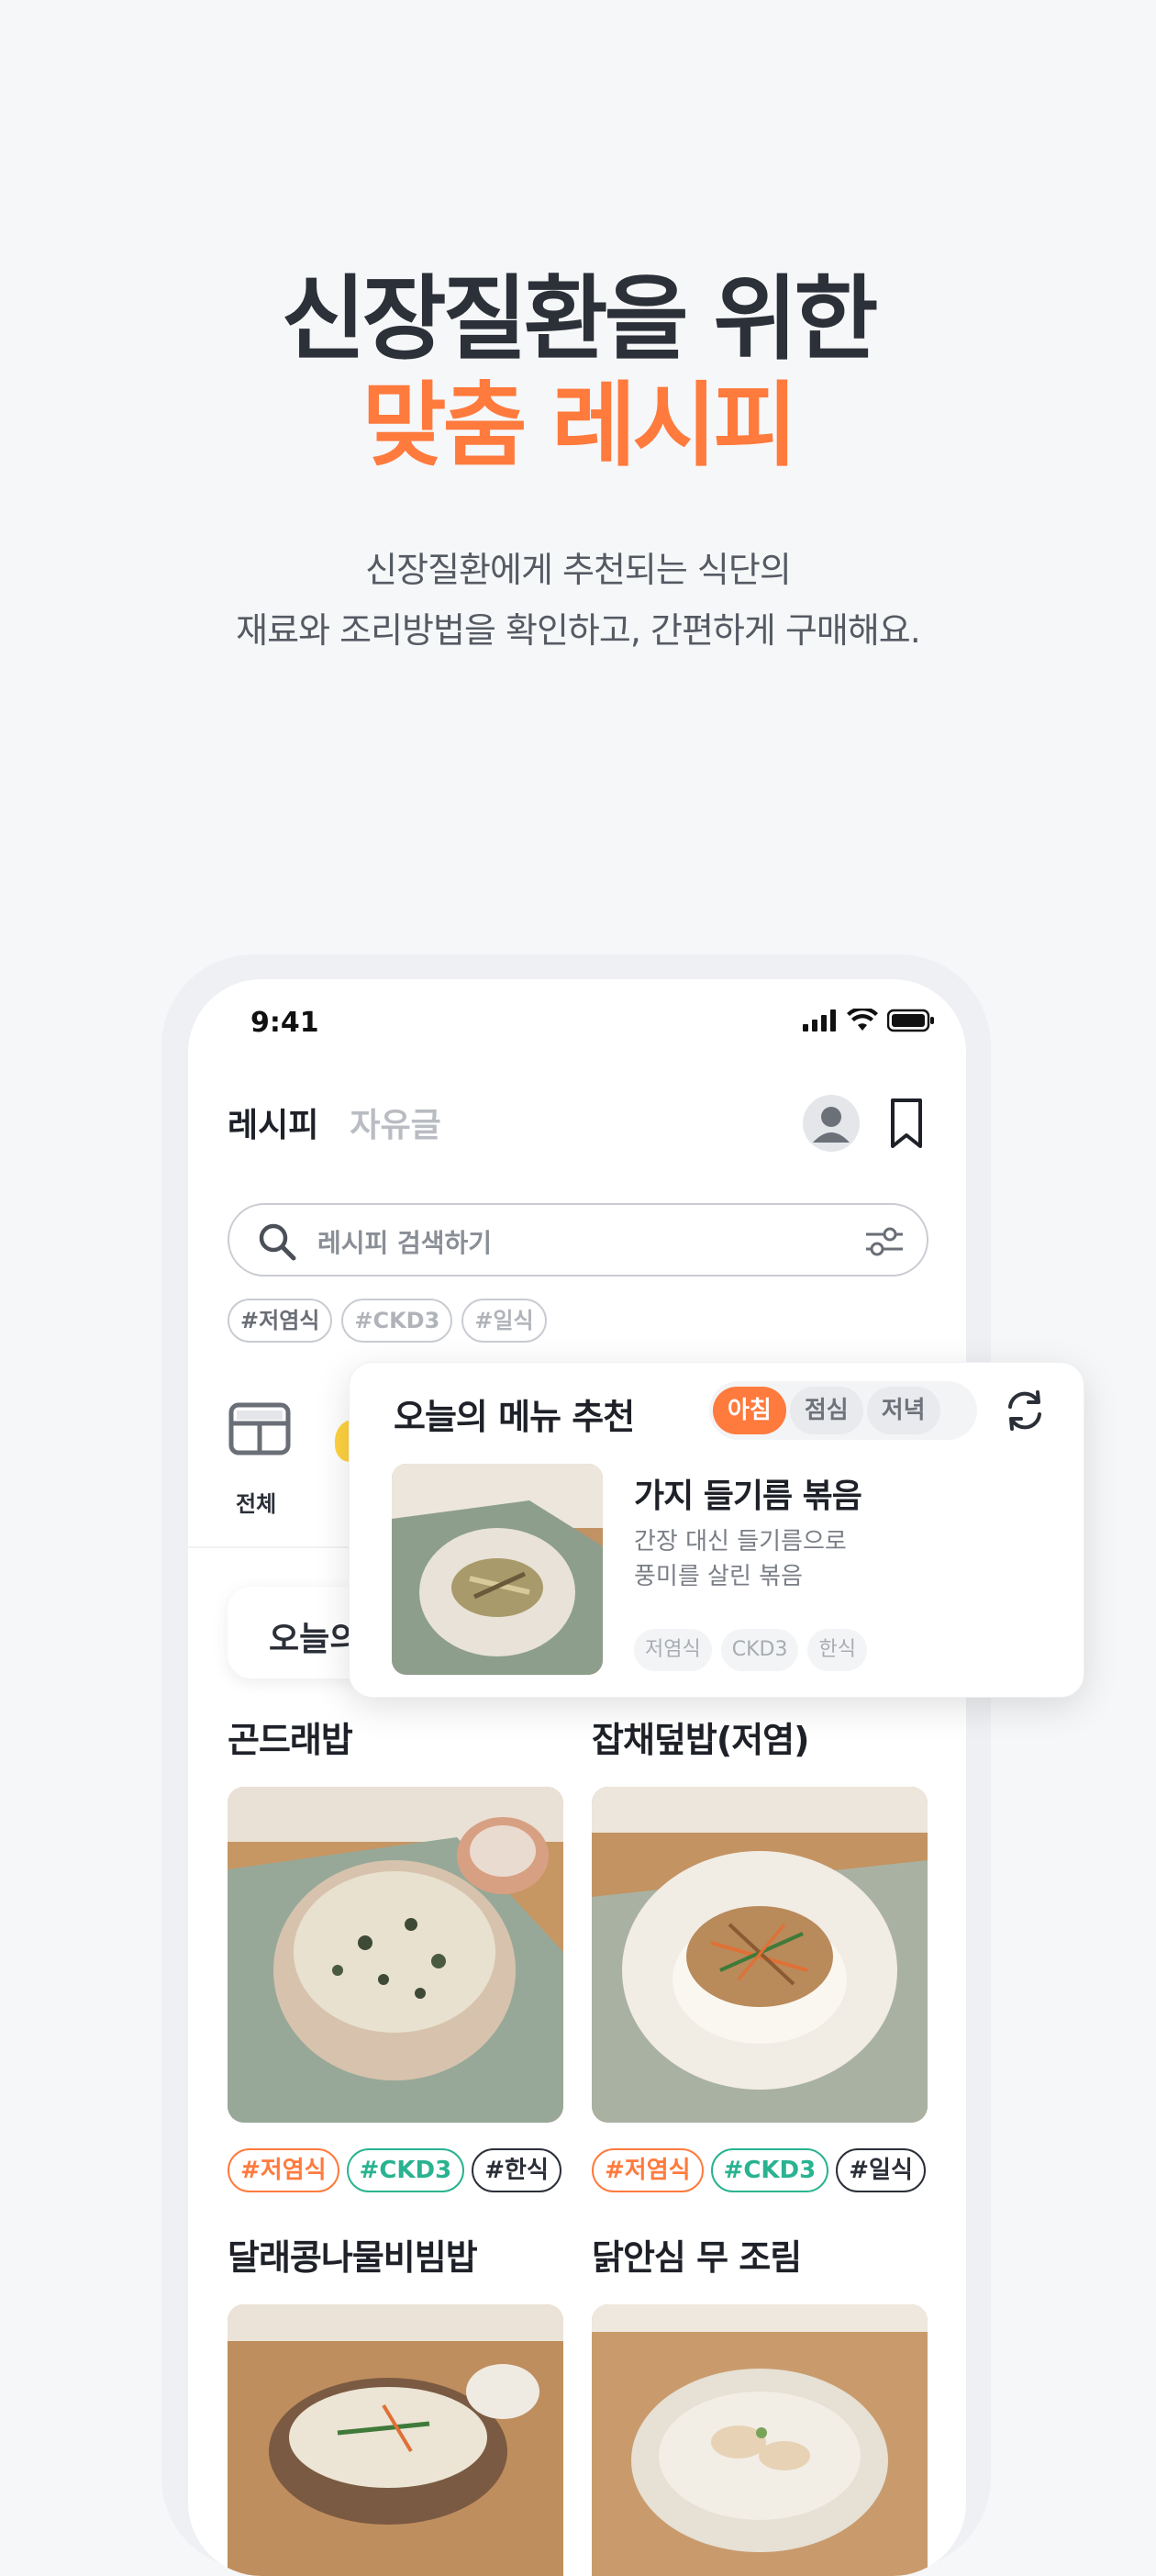 The height and width of the screenshot is (2576, 1156). Describe the element at coordinates (819, 1020) in the screenshot. I see `signal-icon` at that location.